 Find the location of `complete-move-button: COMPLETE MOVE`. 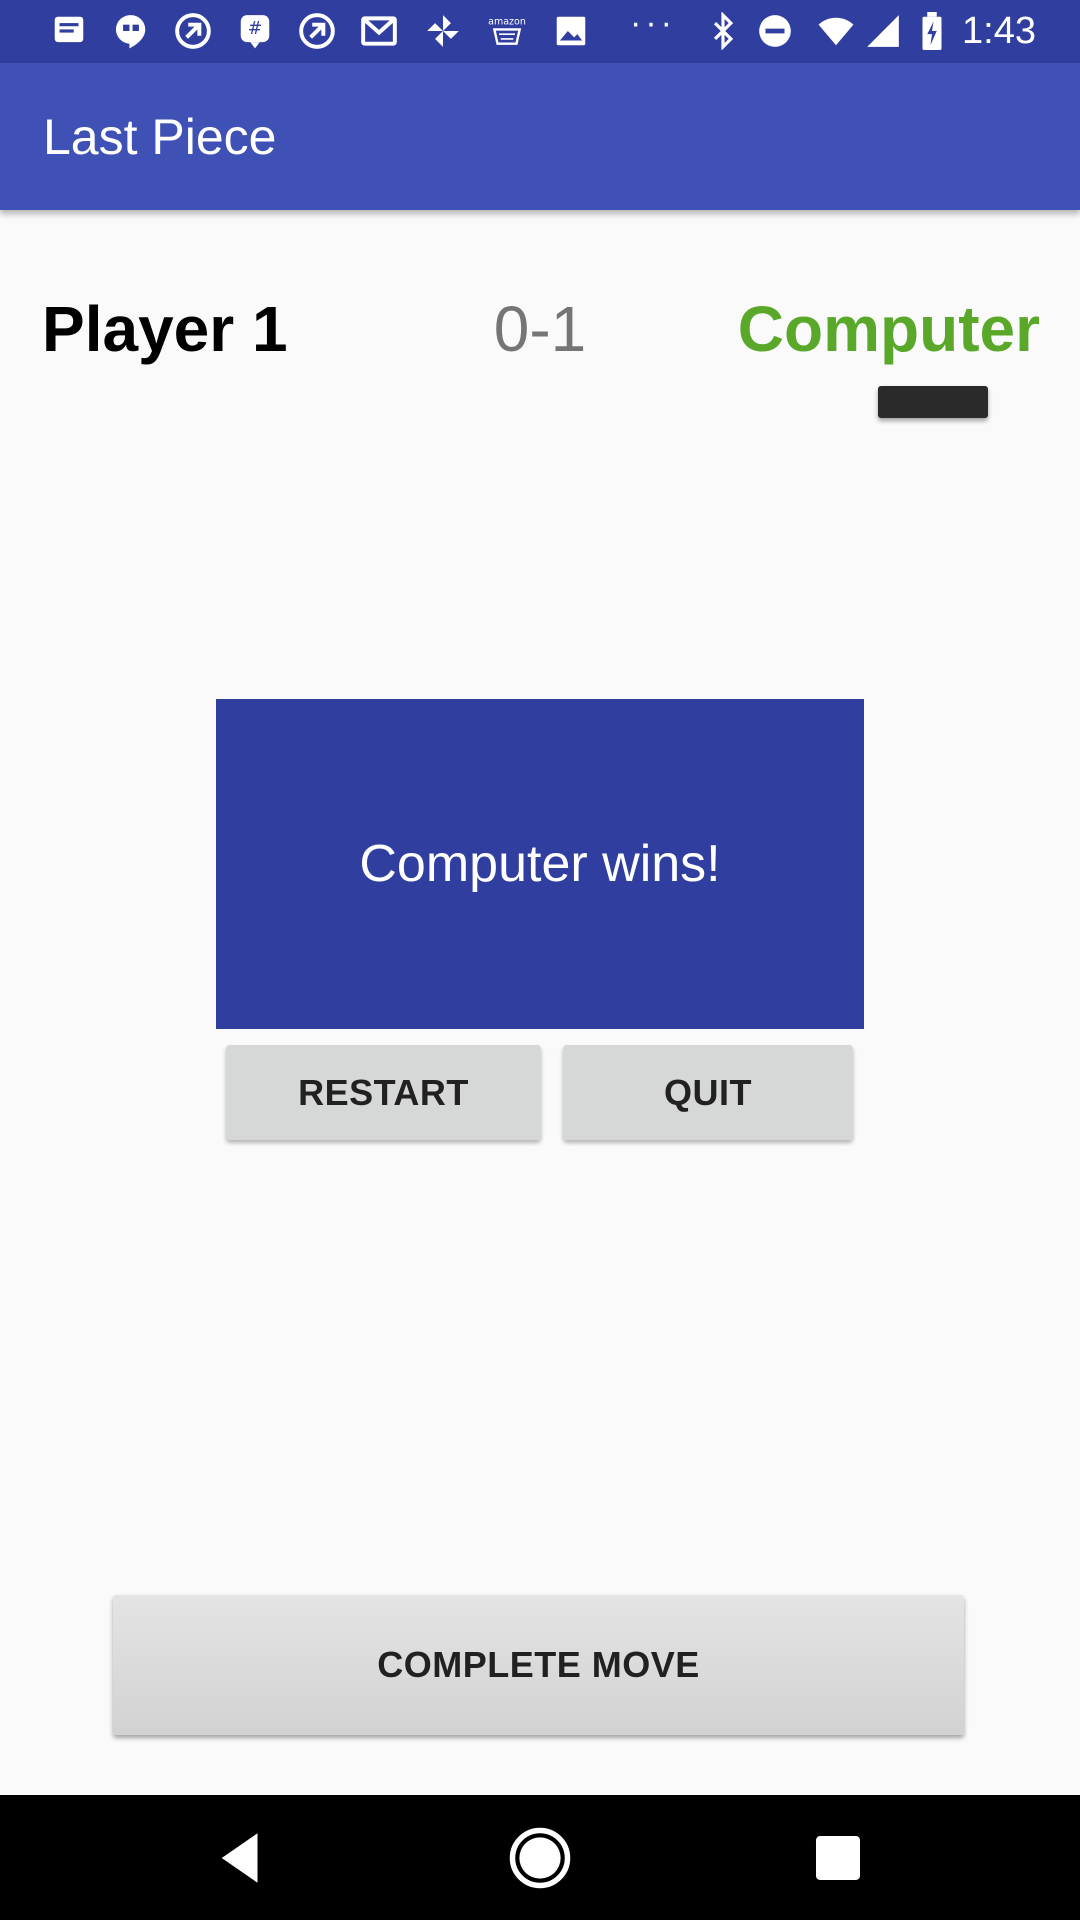

complete-move-button: COMPLETE MOVE is located at coordinates (538, 1665).